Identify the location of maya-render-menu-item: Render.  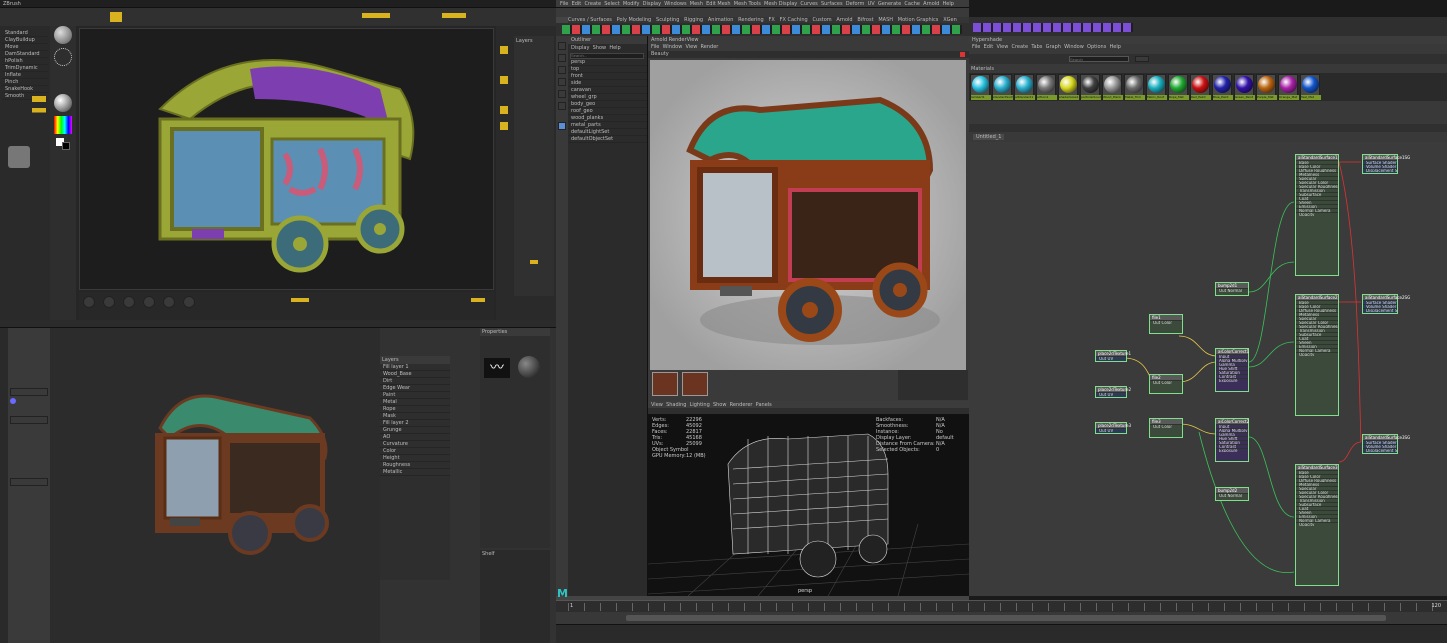
(710, 47).